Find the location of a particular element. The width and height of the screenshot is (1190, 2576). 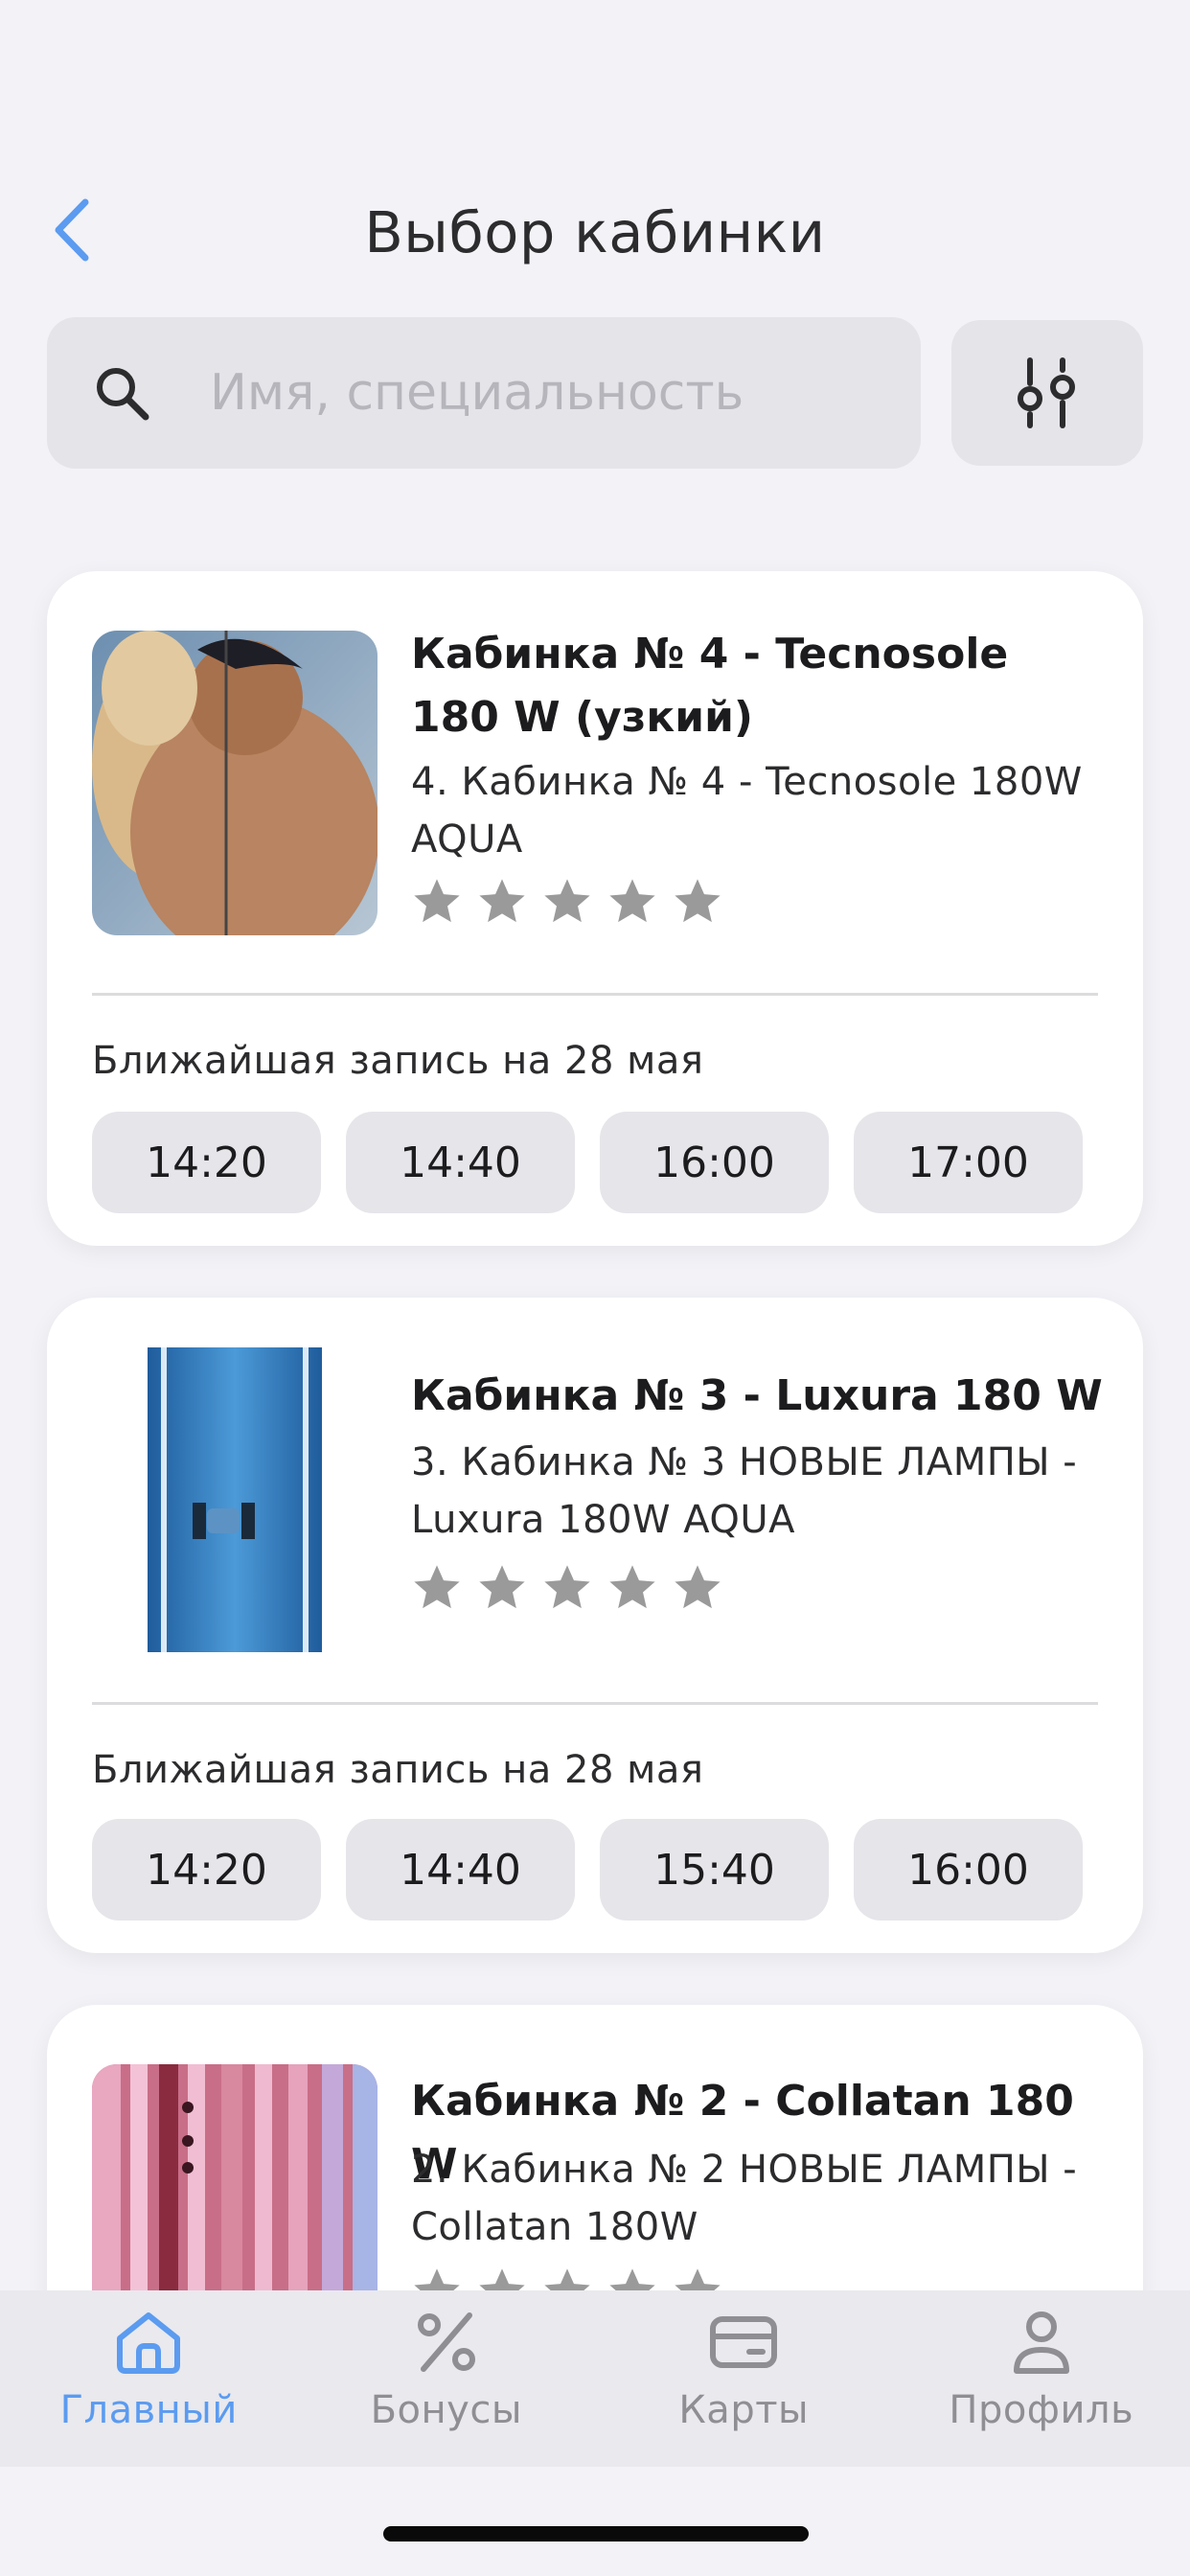

home-indicator-area is located at coordinates (595, 2521).